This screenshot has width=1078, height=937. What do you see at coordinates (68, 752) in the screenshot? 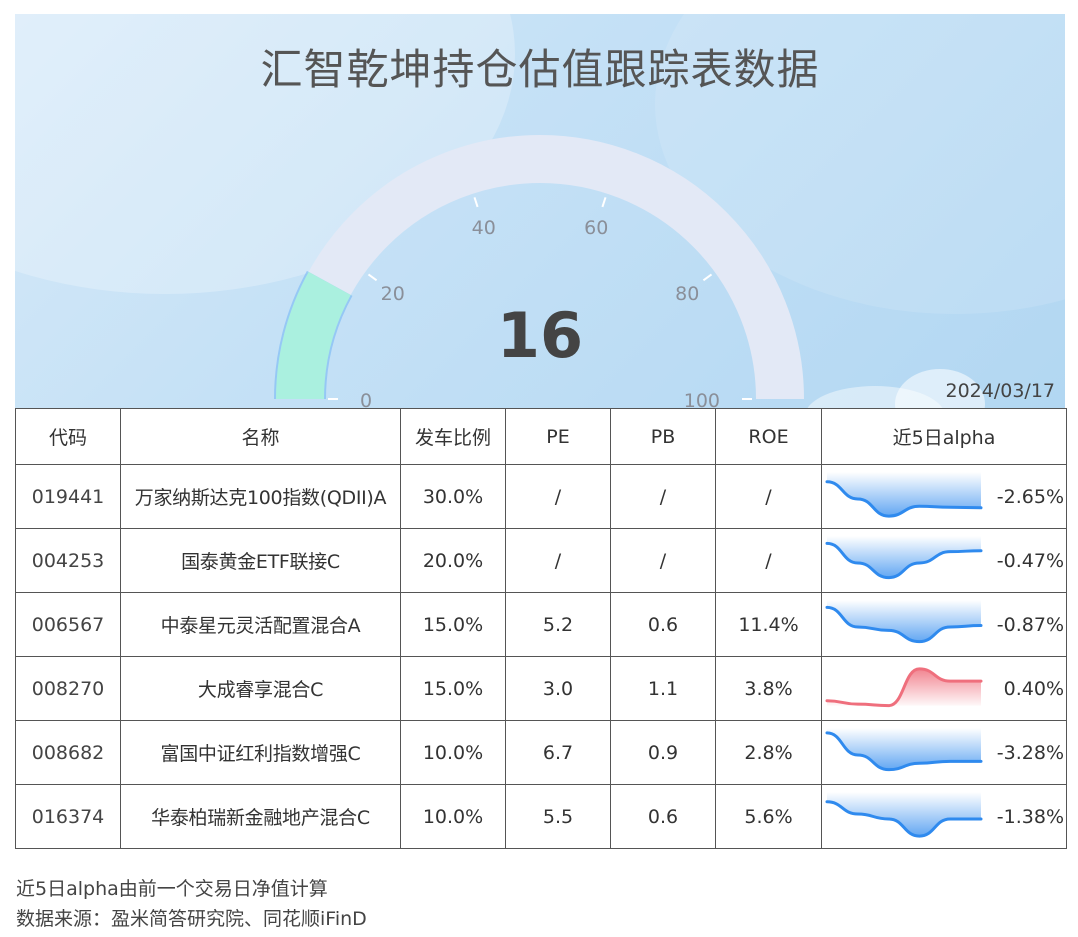
I see `fund-code: 008682` at bounding box center [68, 752].